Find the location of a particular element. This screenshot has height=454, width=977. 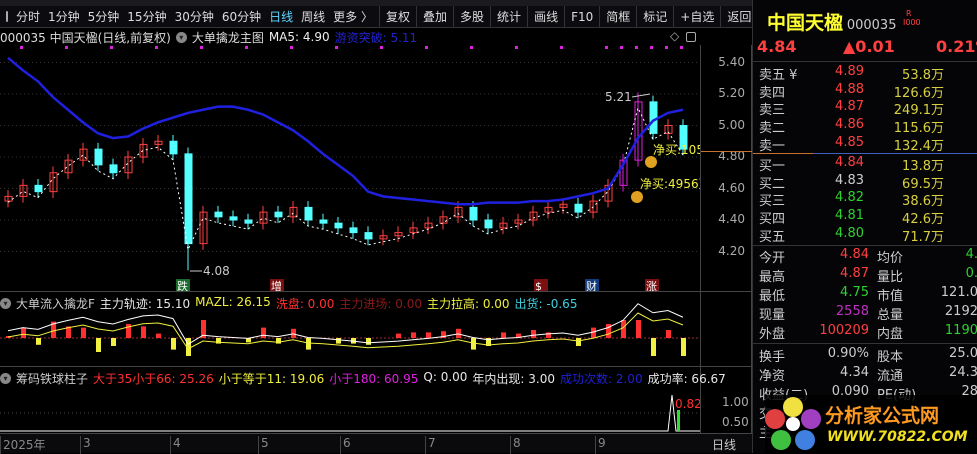

panel3-value: 小于等于11: 19.06 is located at coordinates (271, 379).